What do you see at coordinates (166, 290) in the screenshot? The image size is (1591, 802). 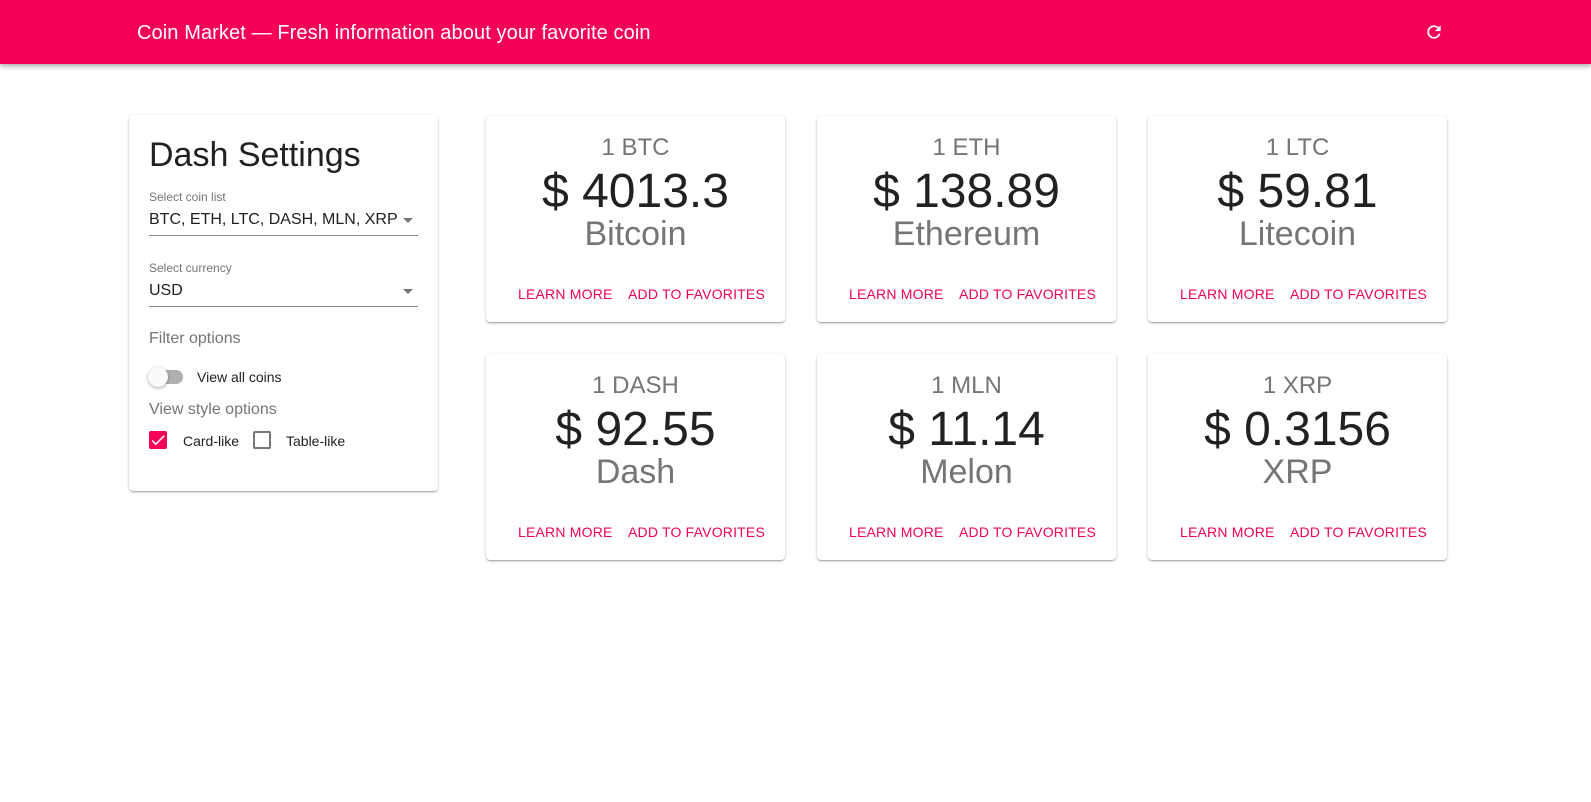 I see `currency-value: USD` at bounding box center [166, 290].